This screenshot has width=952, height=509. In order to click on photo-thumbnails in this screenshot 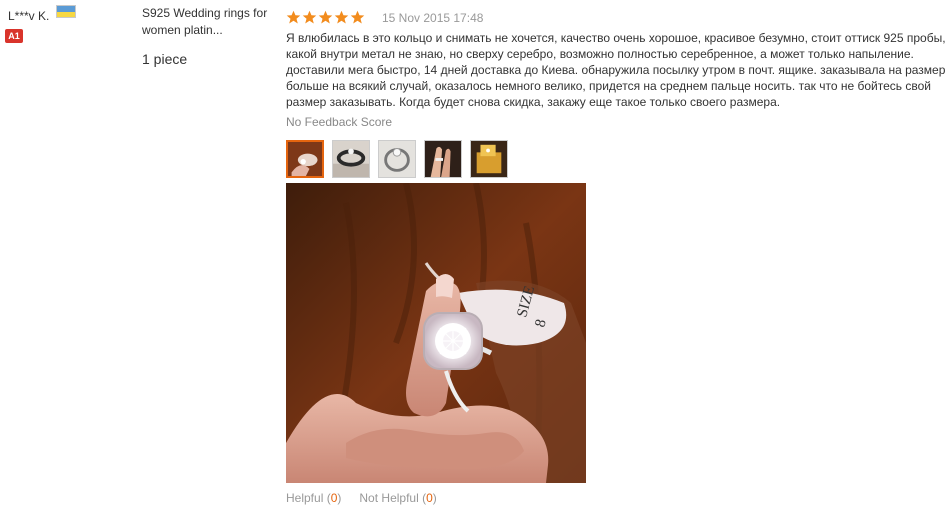, I will do `click(616, 159)`.